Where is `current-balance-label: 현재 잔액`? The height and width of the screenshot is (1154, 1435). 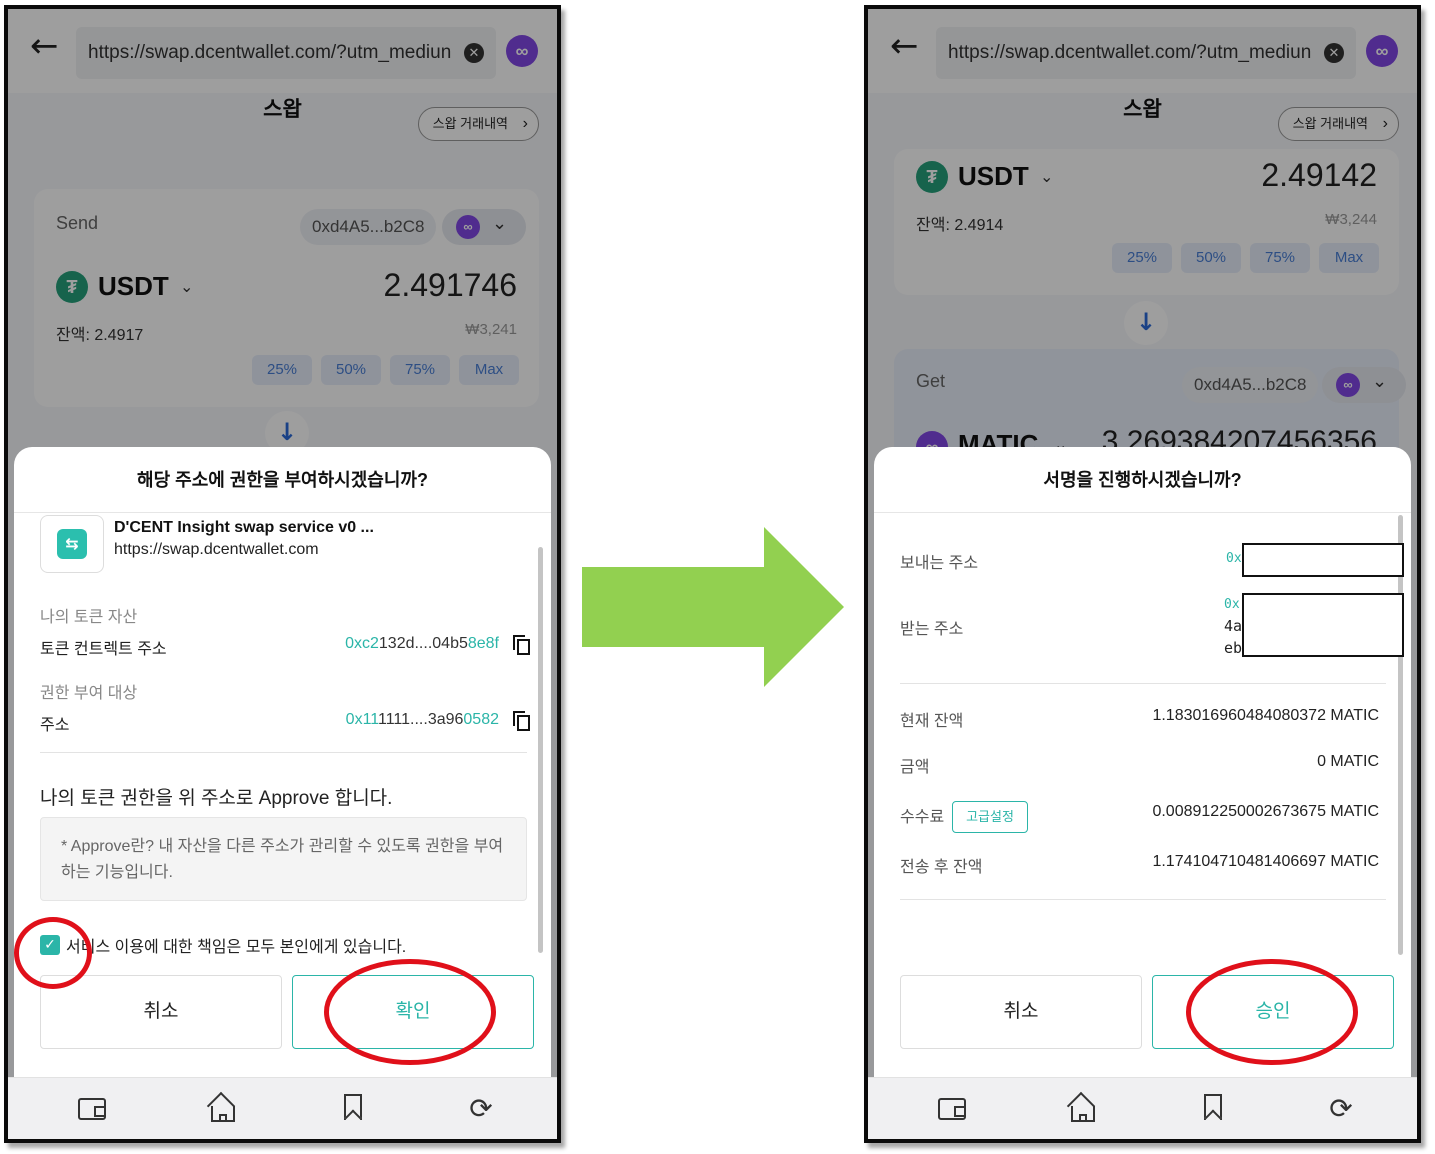 current-balance-label: 현재 잔액 is located at coordinates (932, 721).